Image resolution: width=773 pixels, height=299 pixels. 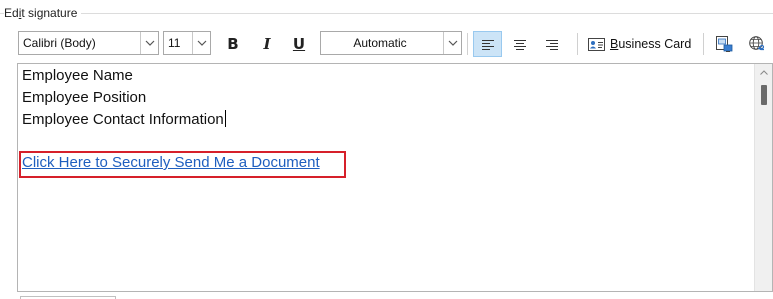 I want to click on font-family-dropdown: Calibri (Body), so click(x=88, y=43).